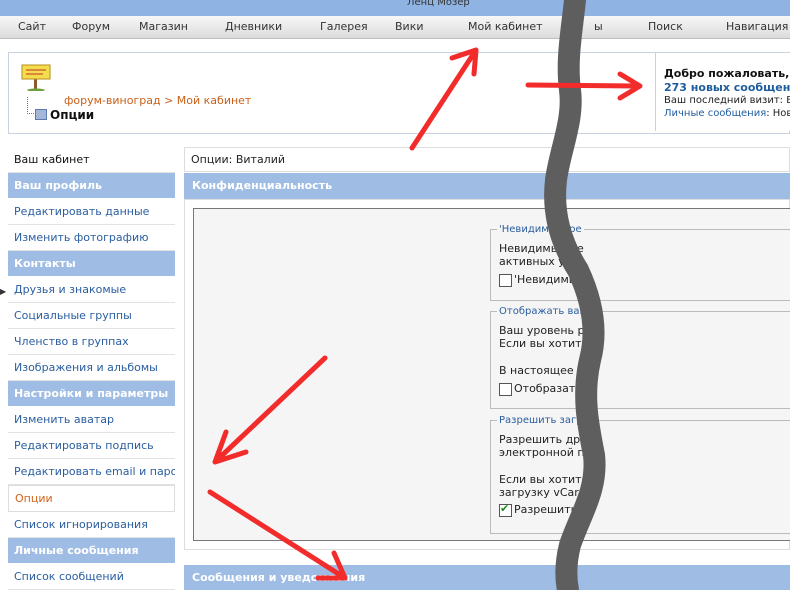 Image resolution: width=790 pixels, height=591 pixels. Describe the element at coordinates (277, 535) in the screenshot. I see `arrow-to-messages-section` at that location.